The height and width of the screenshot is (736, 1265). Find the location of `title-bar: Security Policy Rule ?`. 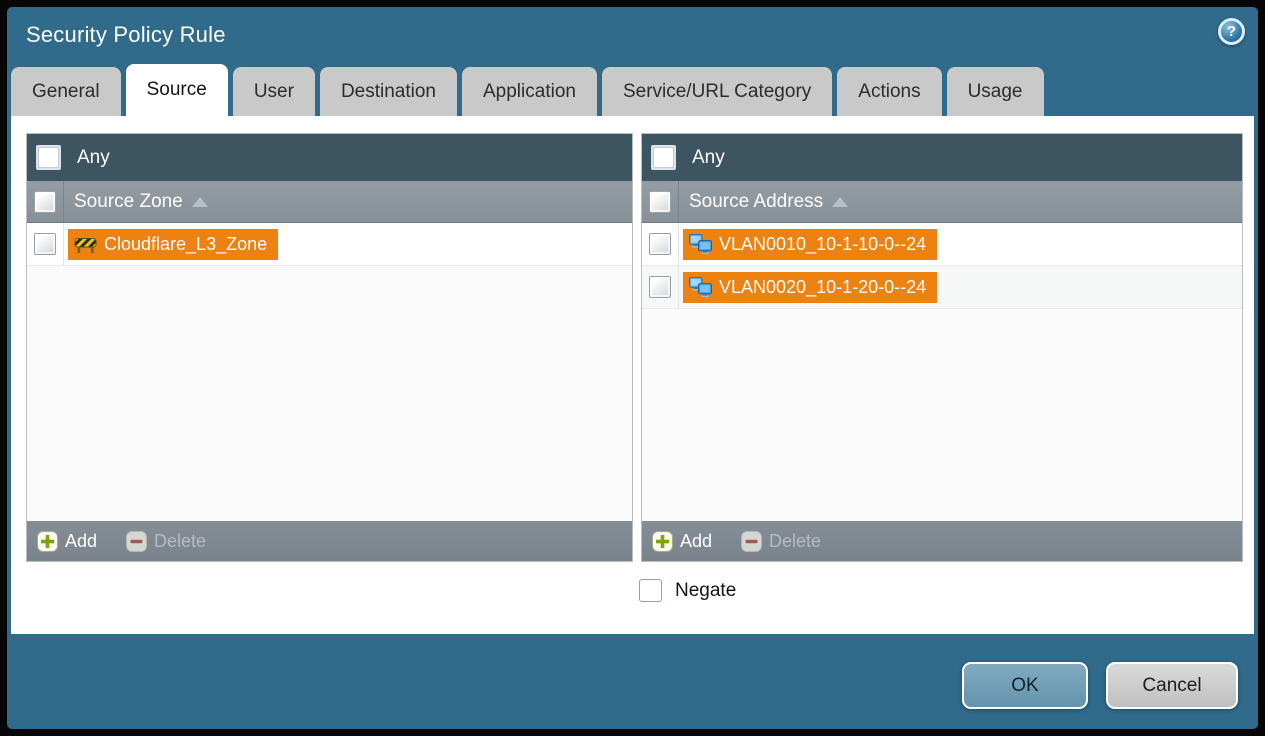

title-bar: Security Policy Rule ? is located at coordinates (632, 36).